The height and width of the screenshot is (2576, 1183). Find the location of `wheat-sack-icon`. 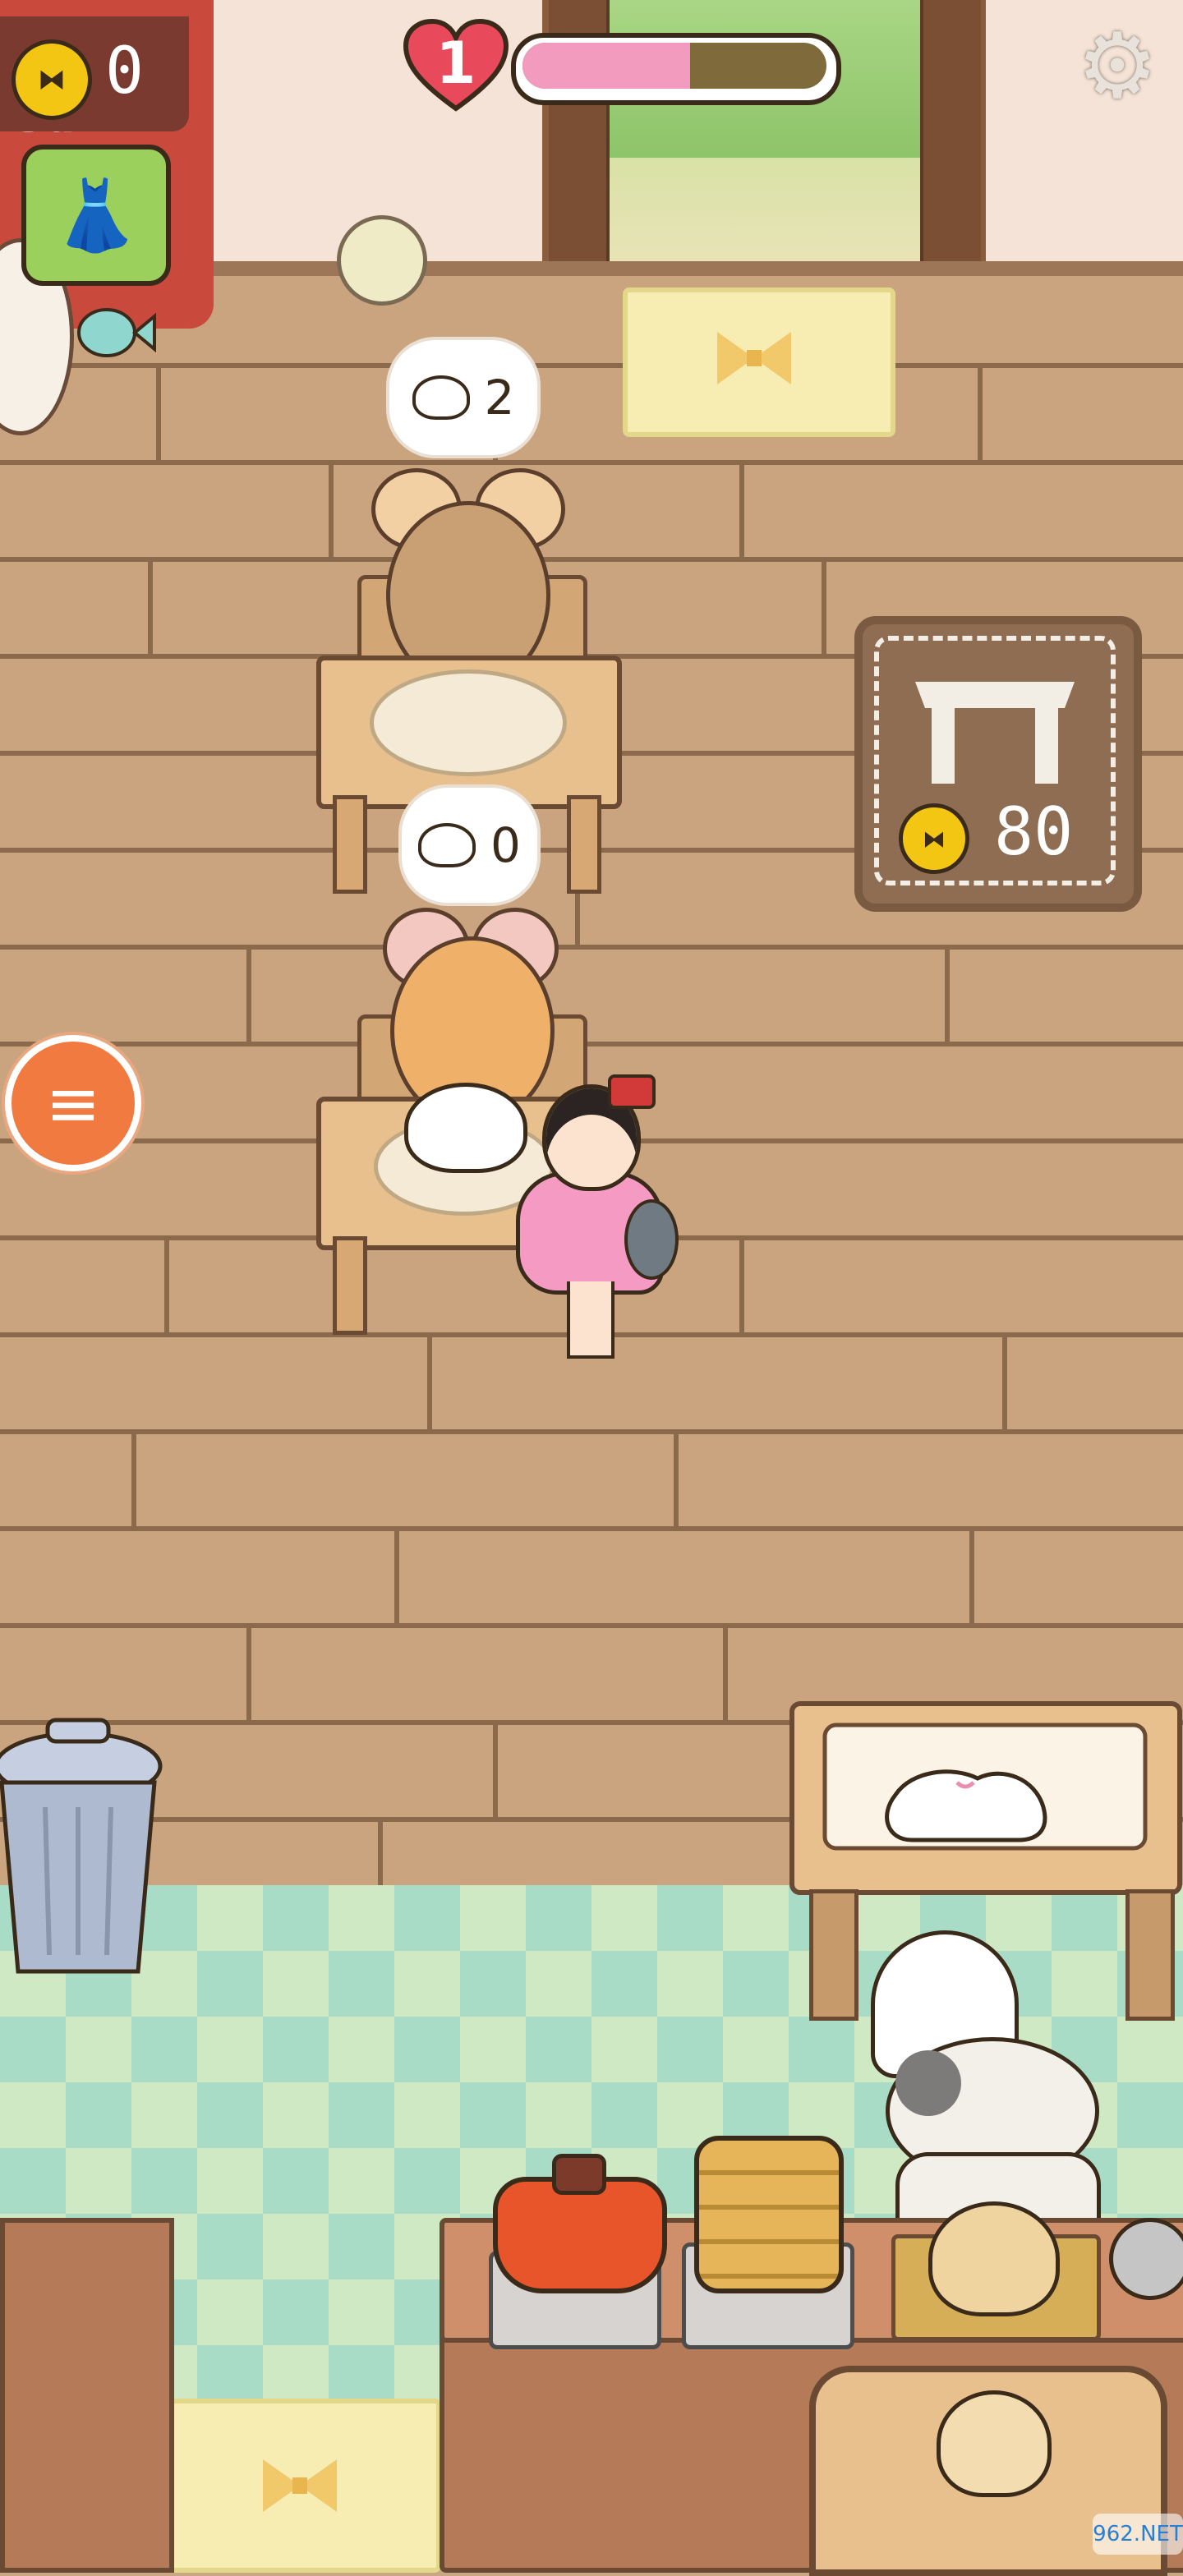

wheat-sack-icon is located at coordinates (994, 2444).